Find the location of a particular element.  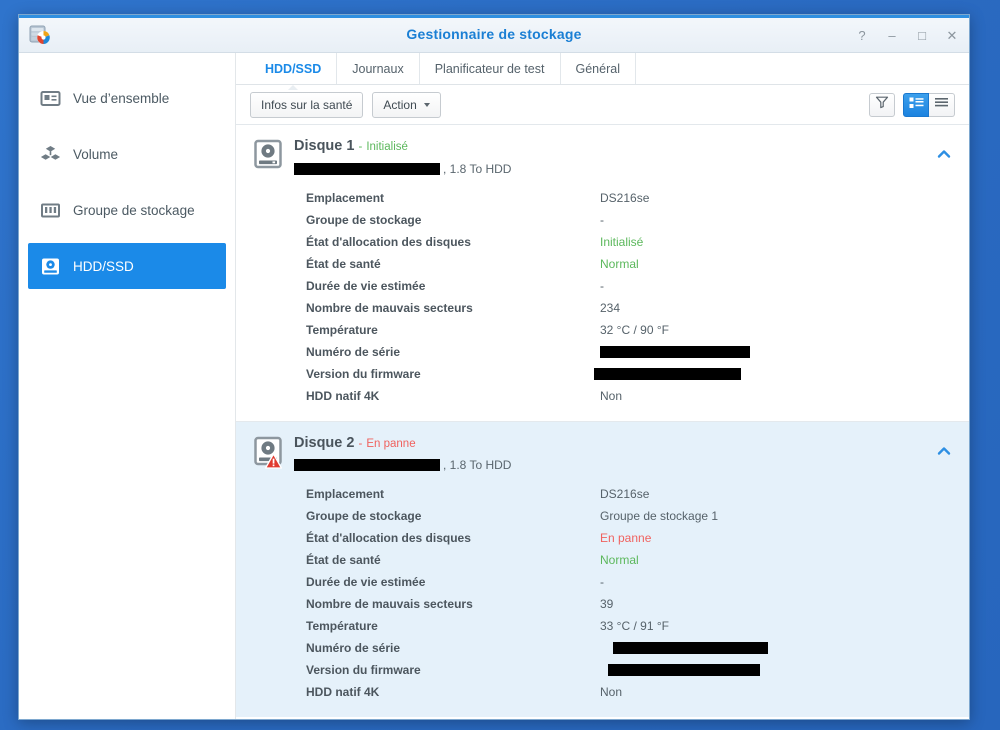

tab-label: Journaux is located at coordinates (378, 68).